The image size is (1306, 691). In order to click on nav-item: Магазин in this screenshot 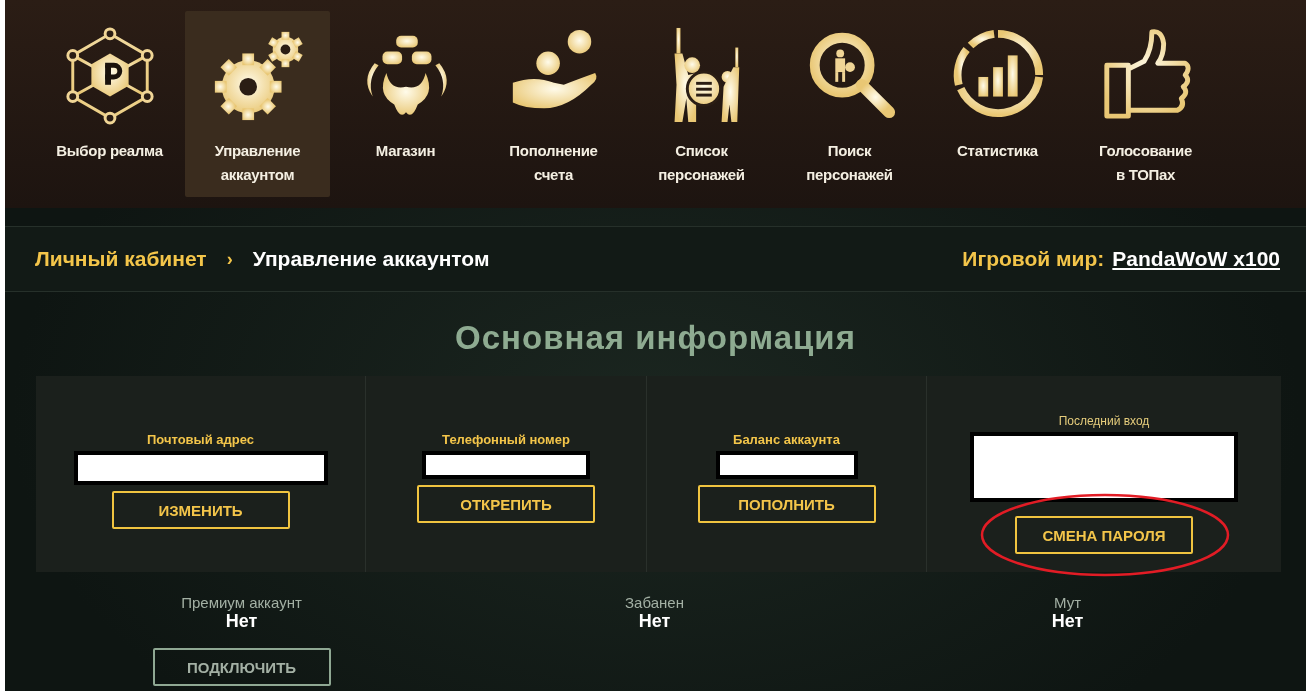, I will do `click(405, 104)`.